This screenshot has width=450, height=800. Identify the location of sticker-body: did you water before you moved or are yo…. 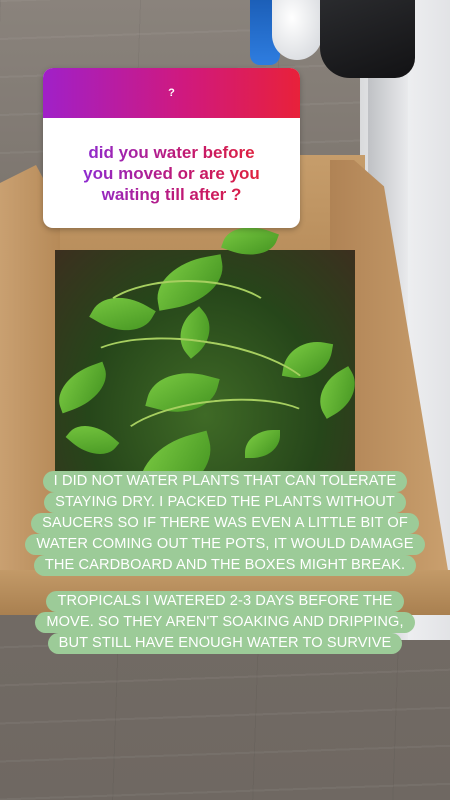
(171, 173).